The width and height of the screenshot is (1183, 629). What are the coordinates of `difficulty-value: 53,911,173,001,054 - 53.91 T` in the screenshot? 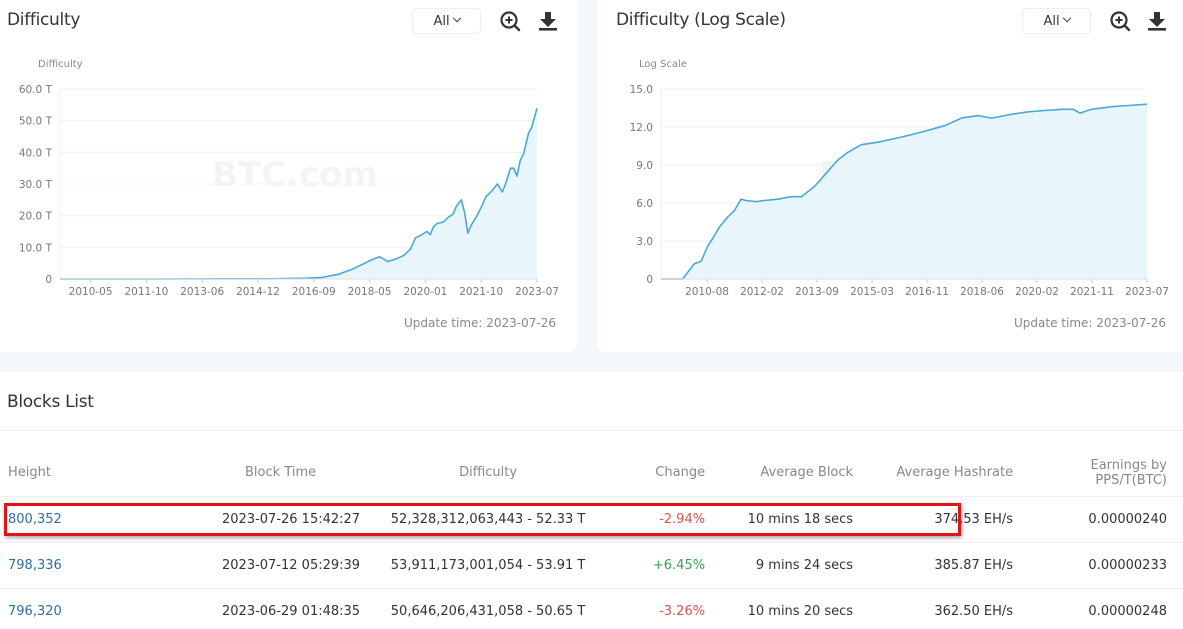 It's located at (488, 565).